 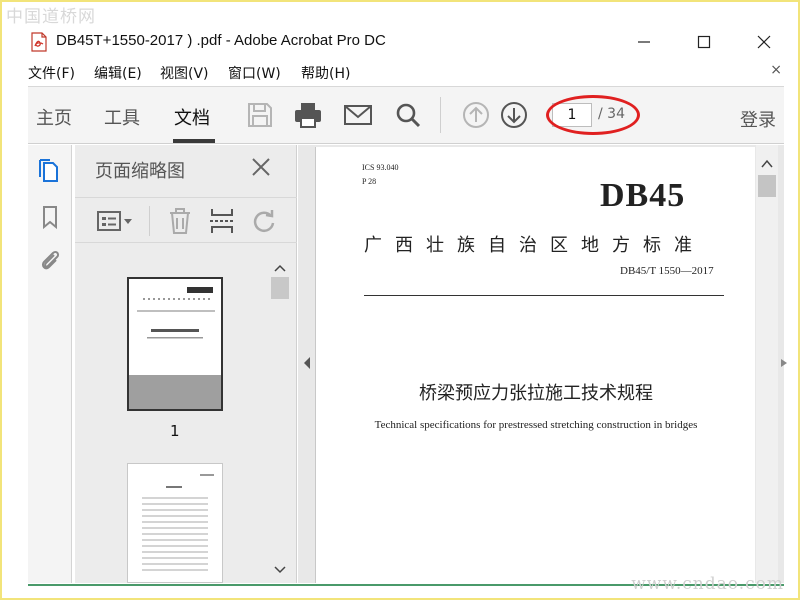 I want to click on attachment-icon, so click(x=50, y=261).